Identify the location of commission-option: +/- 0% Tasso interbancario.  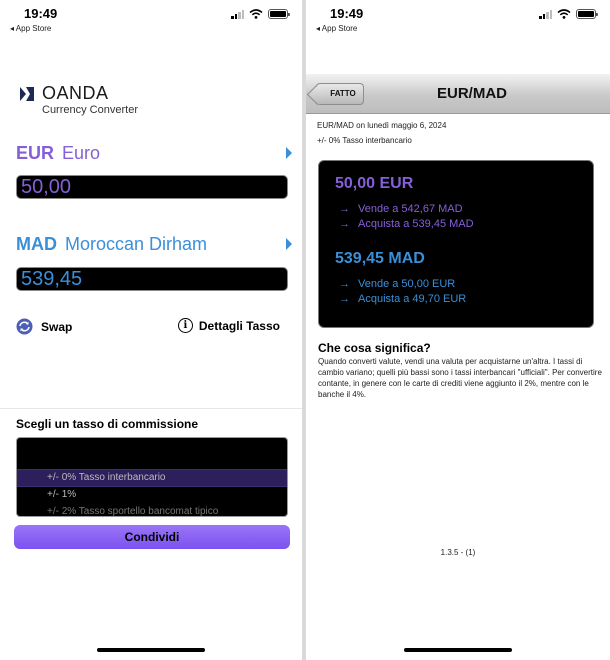
(106, 477).